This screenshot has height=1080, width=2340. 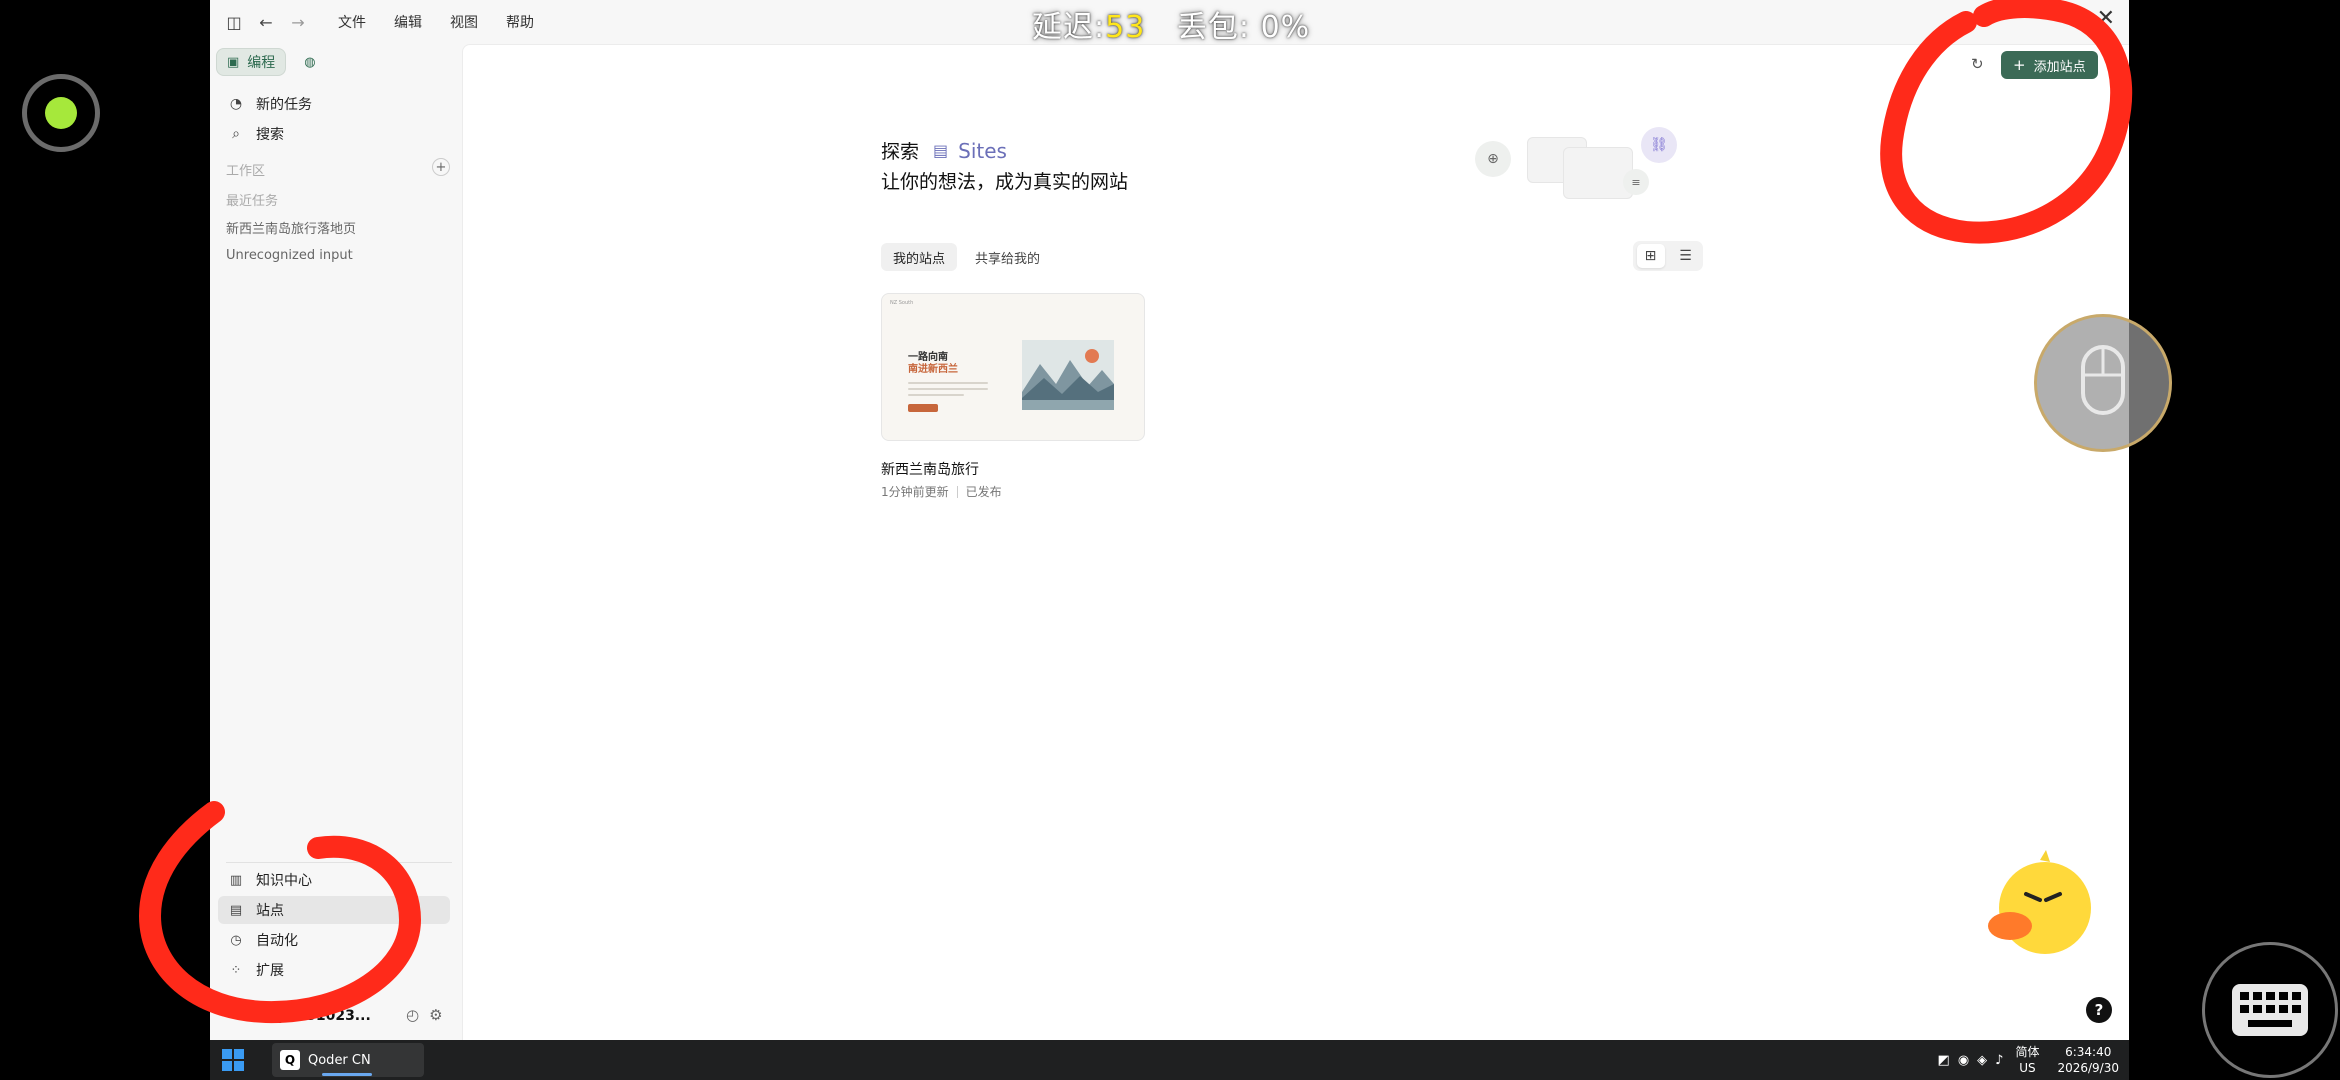 I want to click on site-tabs: 我的站点 共享给我的, so click(x=966, y=257).